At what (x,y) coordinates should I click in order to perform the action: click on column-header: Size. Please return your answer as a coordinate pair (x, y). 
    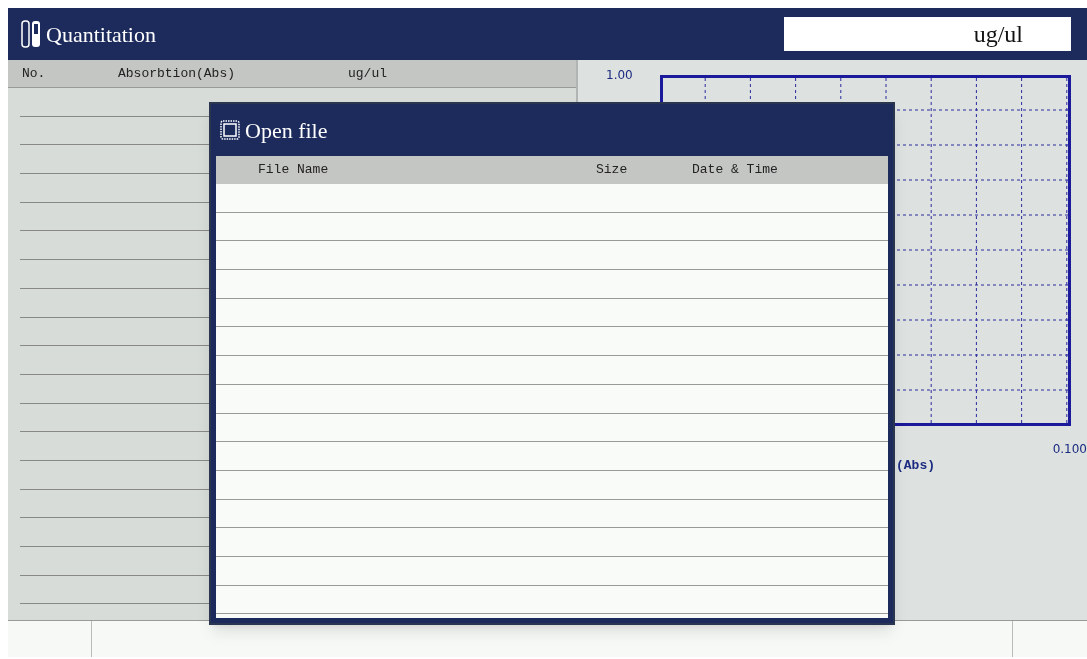
    Looking at the image, I should click on (612, 170).